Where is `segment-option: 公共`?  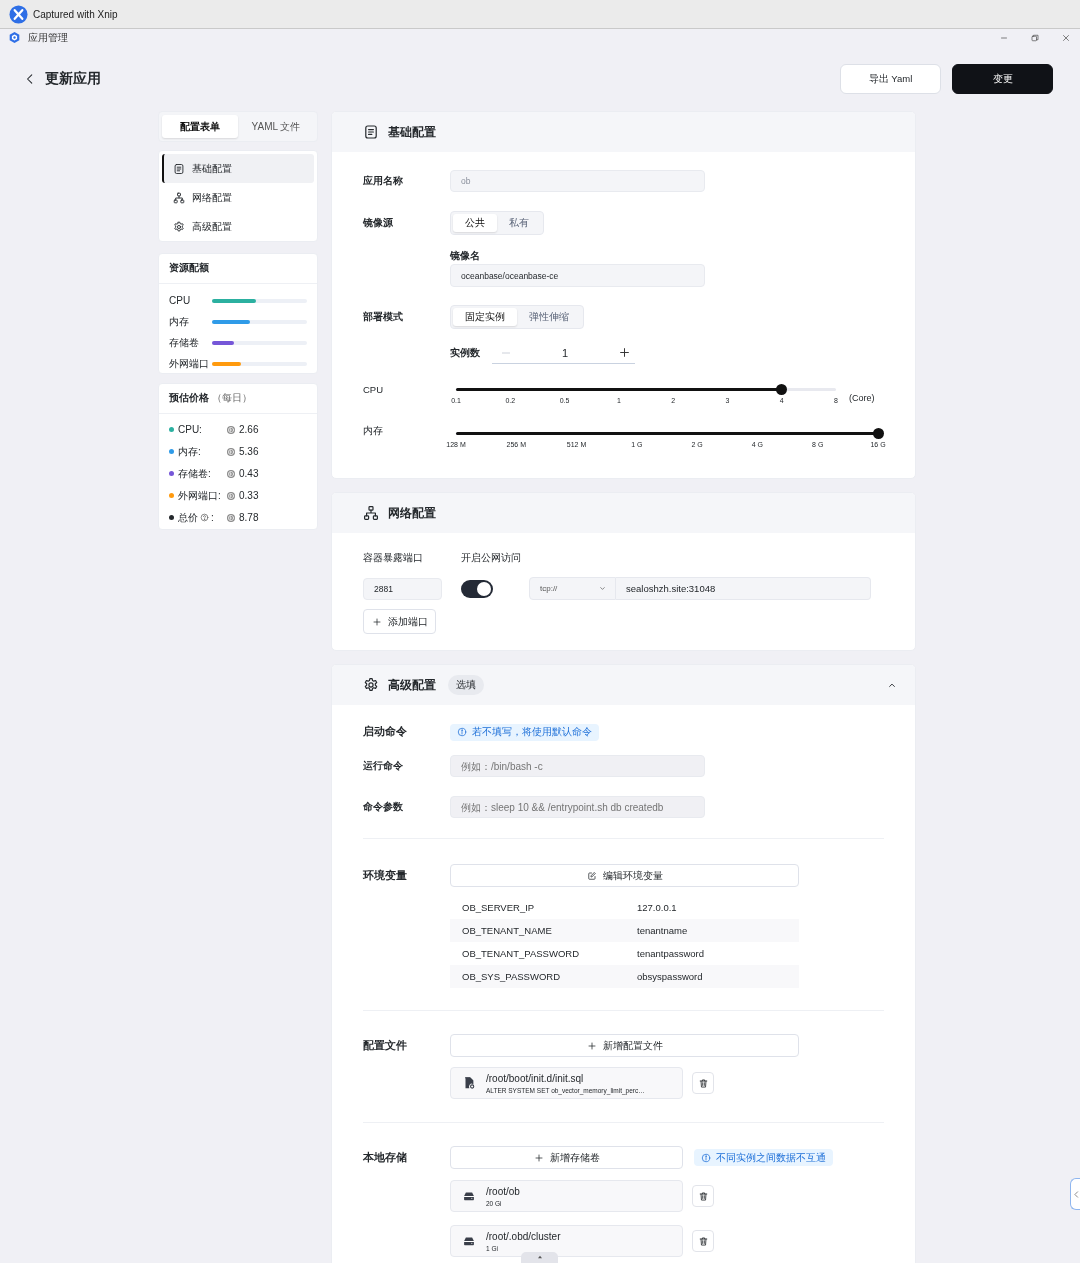
segment-option: 公共 is located at coordinates (475, 223).